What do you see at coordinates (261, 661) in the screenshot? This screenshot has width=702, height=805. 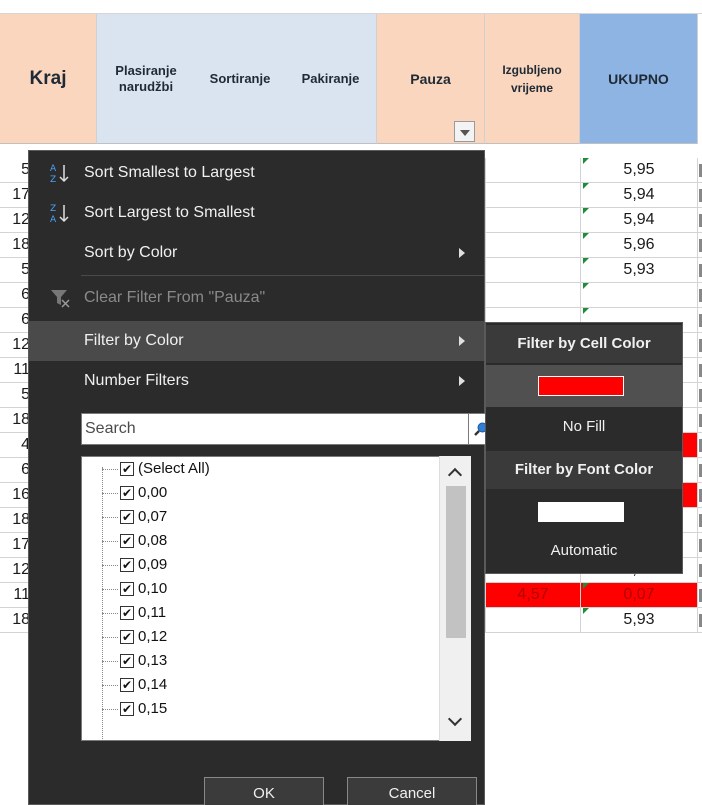 I see `list-item: ✔ 0,13` at bounding box center [261, 661].